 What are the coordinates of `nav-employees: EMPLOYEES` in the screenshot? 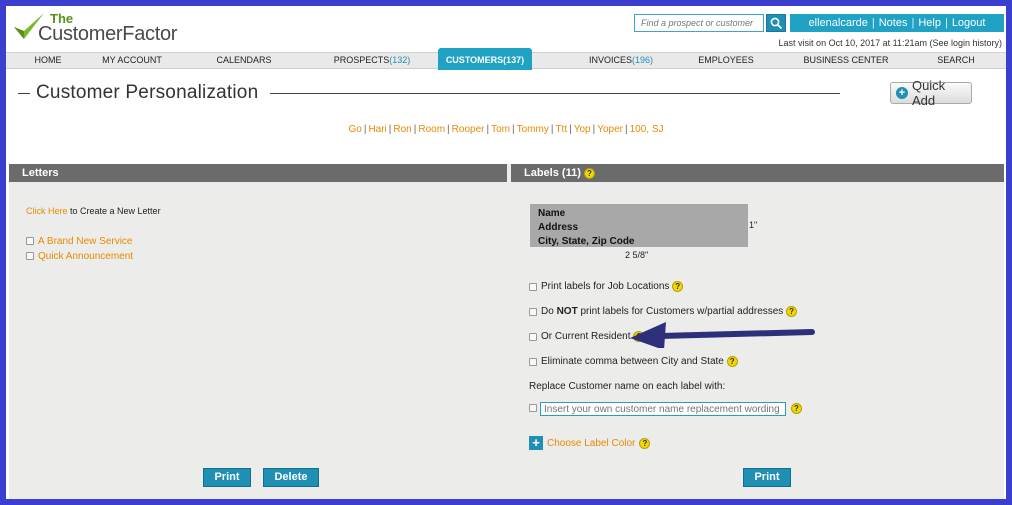 It's located at (726, 60).